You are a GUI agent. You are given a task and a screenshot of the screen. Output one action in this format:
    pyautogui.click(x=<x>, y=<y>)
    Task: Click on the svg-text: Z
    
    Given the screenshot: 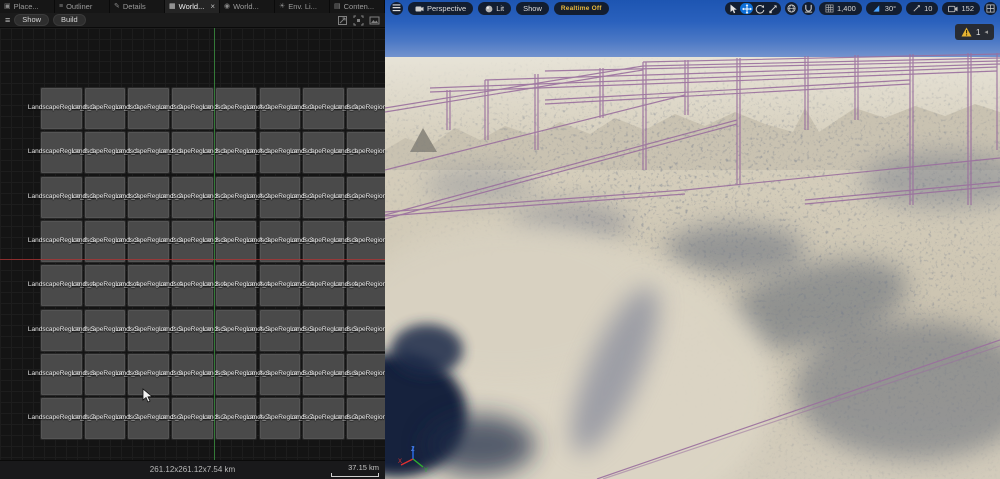 What is the action you would take?
    pyautogui.click(x=413, y=450)
    